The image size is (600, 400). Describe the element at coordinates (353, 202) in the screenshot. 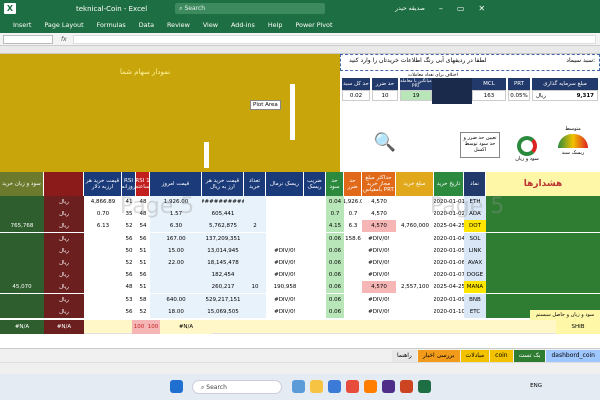

I see `table-cell: 1,926.0` at that location.